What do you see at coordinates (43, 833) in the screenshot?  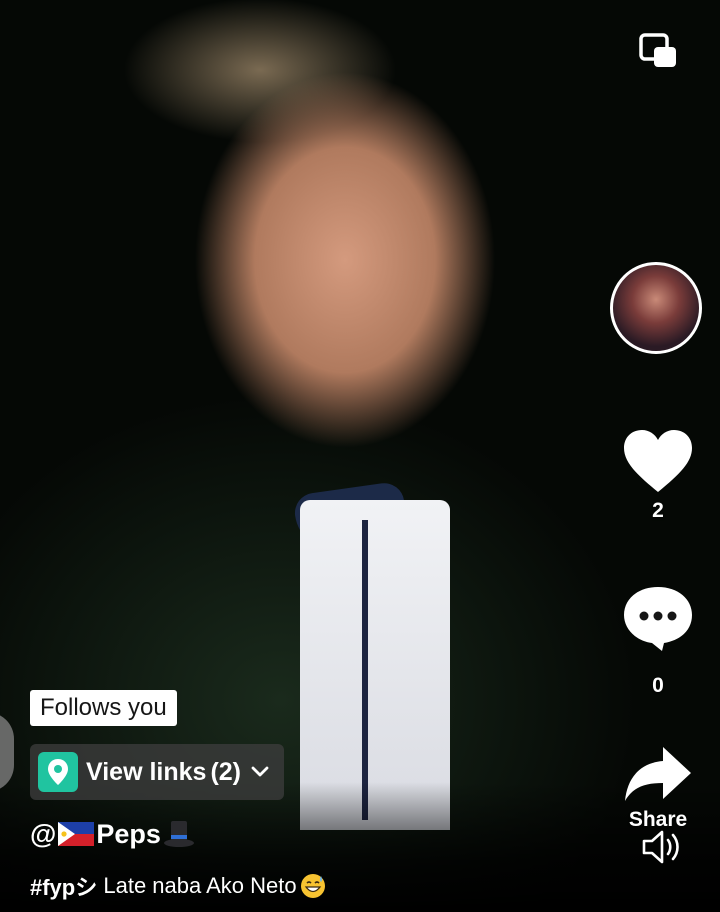 I see `username-prefix: @` at bounding box center [43, 833].